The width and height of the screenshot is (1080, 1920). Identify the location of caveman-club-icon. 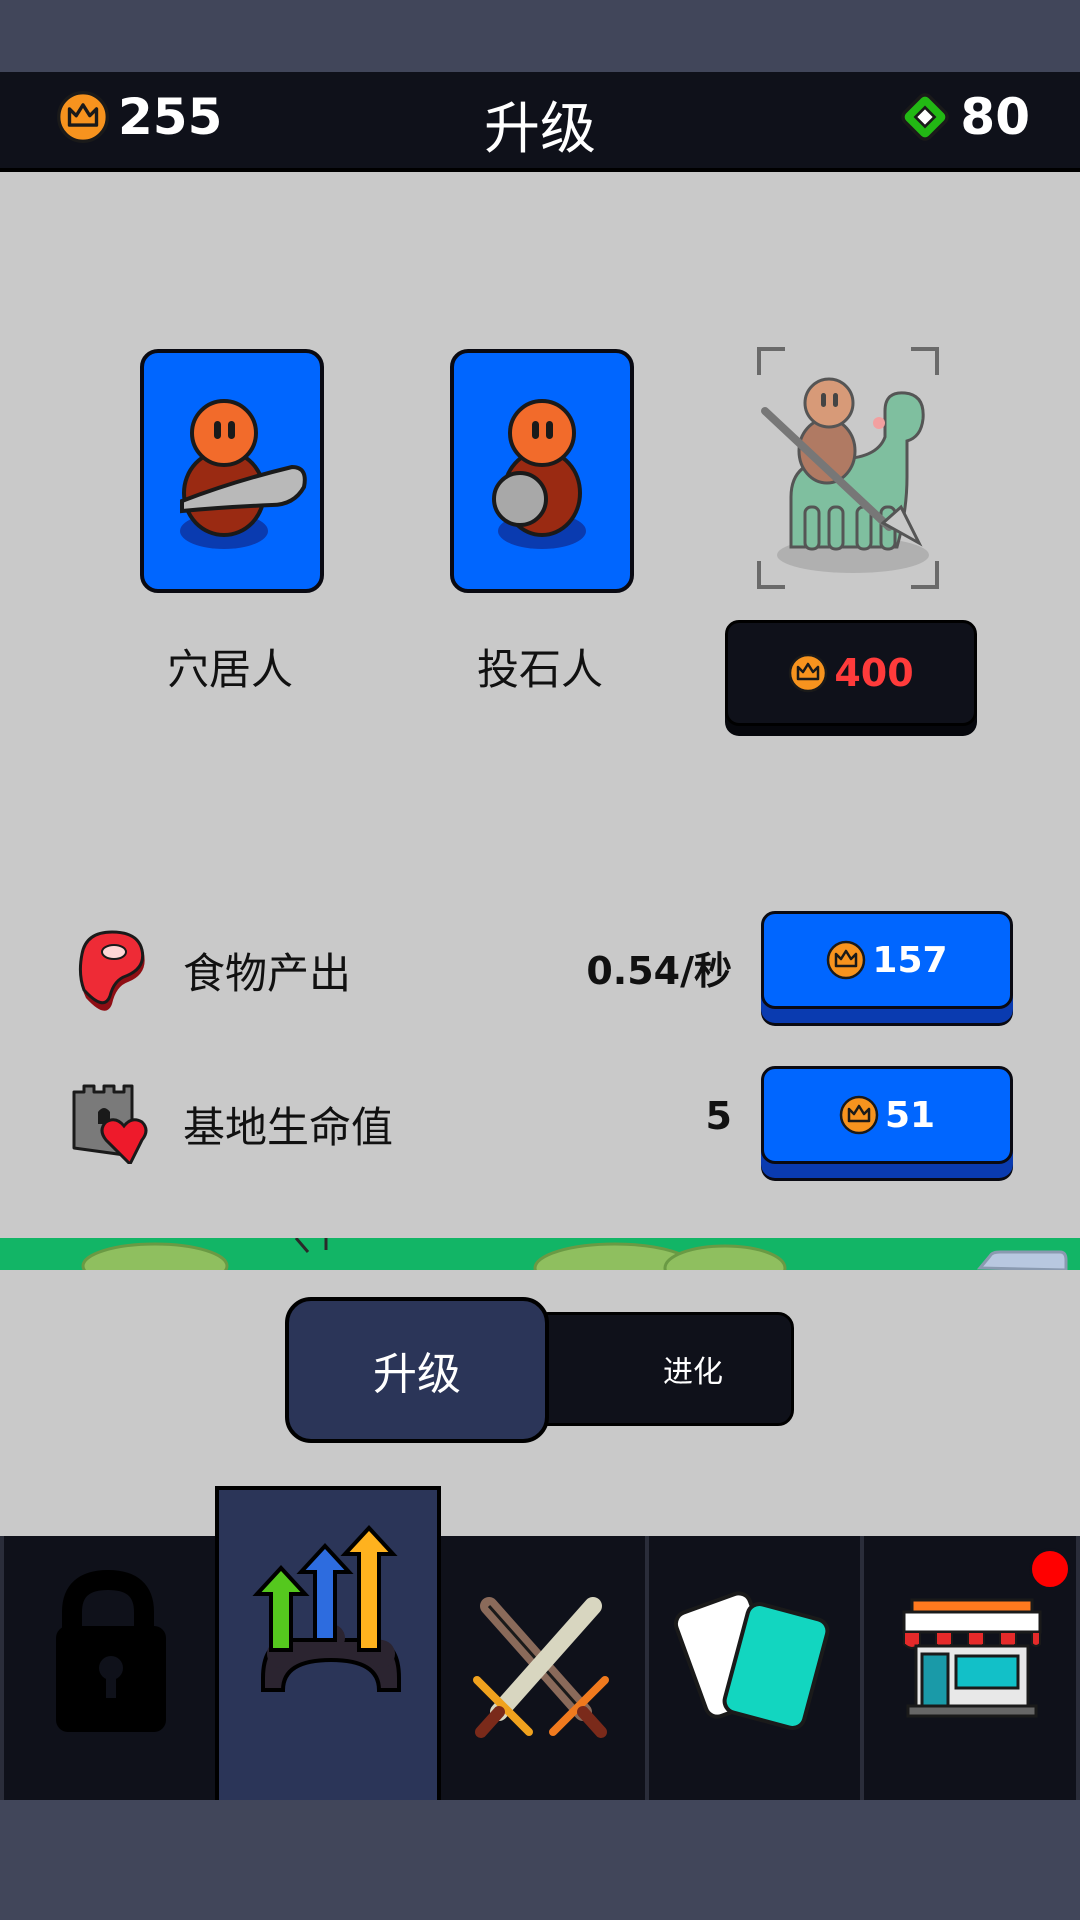
(243, 474).